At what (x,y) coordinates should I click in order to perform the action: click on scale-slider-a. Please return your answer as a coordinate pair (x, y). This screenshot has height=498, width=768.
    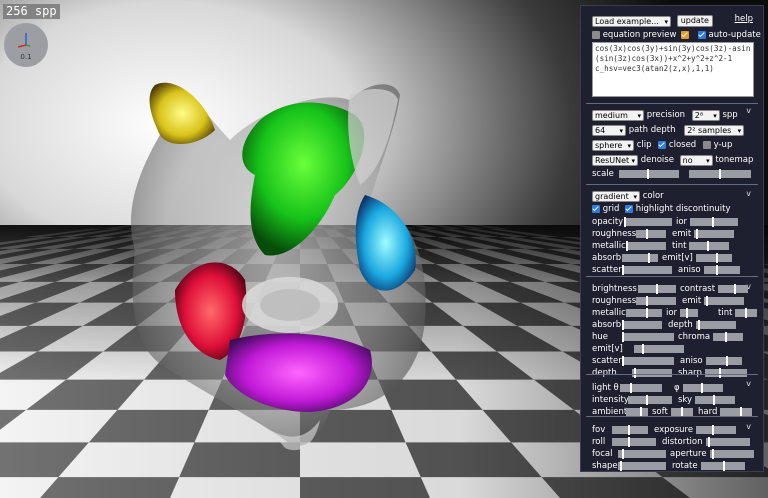
    Looking at the image, I should click on (648, 174).